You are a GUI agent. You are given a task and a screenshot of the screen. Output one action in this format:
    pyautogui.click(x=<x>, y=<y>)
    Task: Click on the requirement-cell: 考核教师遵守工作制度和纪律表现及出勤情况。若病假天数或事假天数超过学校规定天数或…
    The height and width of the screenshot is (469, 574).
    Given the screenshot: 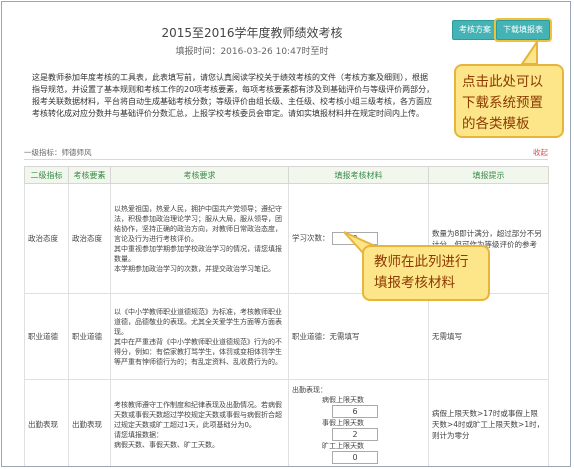 What is the action you would take?
    pyautogui.click(x=199, y=422)
    